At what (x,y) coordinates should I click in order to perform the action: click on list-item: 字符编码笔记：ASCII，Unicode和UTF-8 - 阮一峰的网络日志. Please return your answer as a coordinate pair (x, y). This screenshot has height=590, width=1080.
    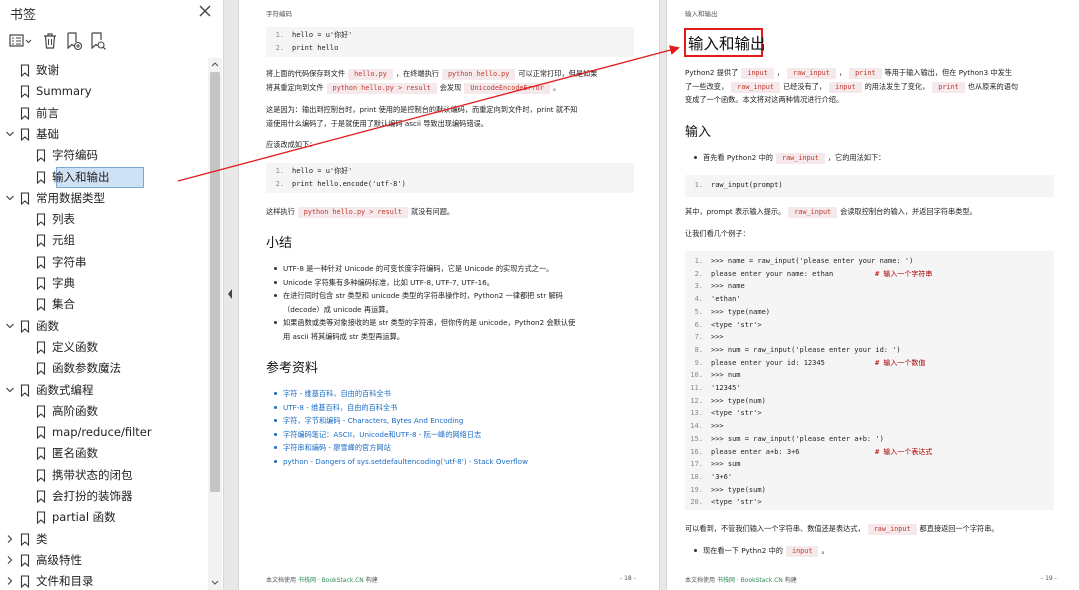
    Looking at the image, I should click on (461, 435).